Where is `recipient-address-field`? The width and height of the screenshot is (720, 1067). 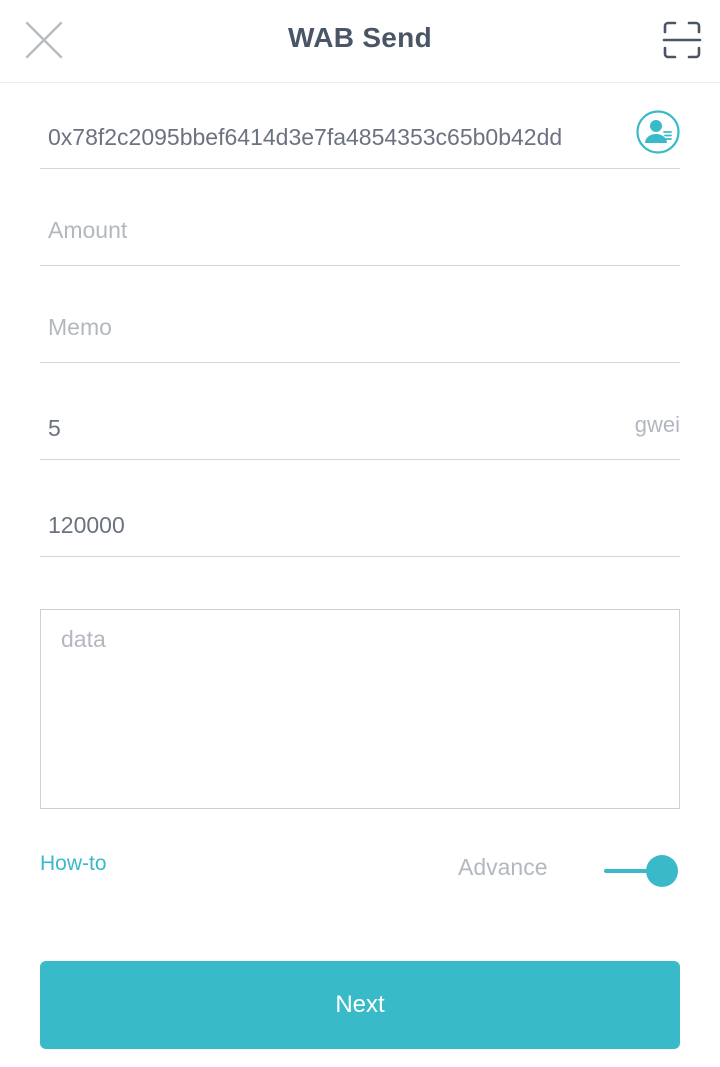
recipient-address-field is located at coordinates (360, 134).